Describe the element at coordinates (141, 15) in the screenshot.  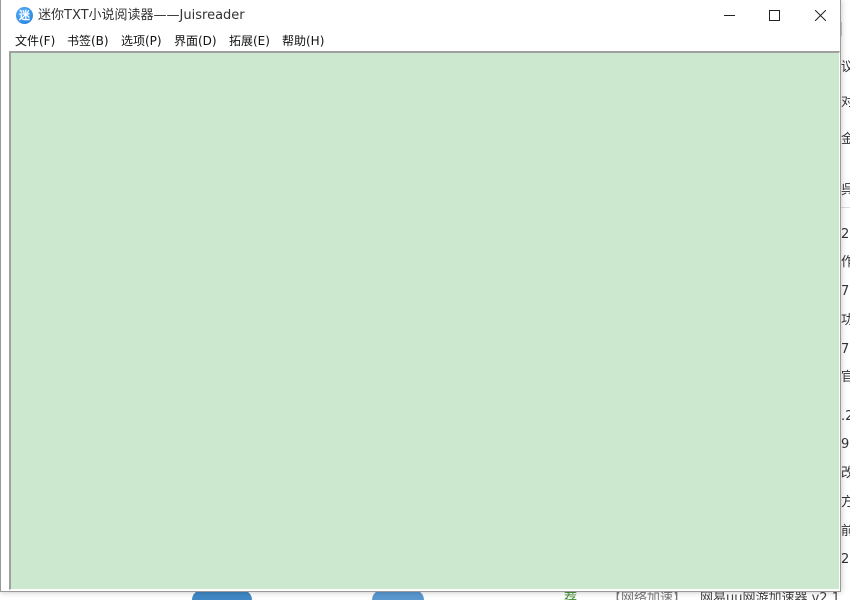
I see `window-title: 迷你TXT小说阅读器——Juisreader` at that location.